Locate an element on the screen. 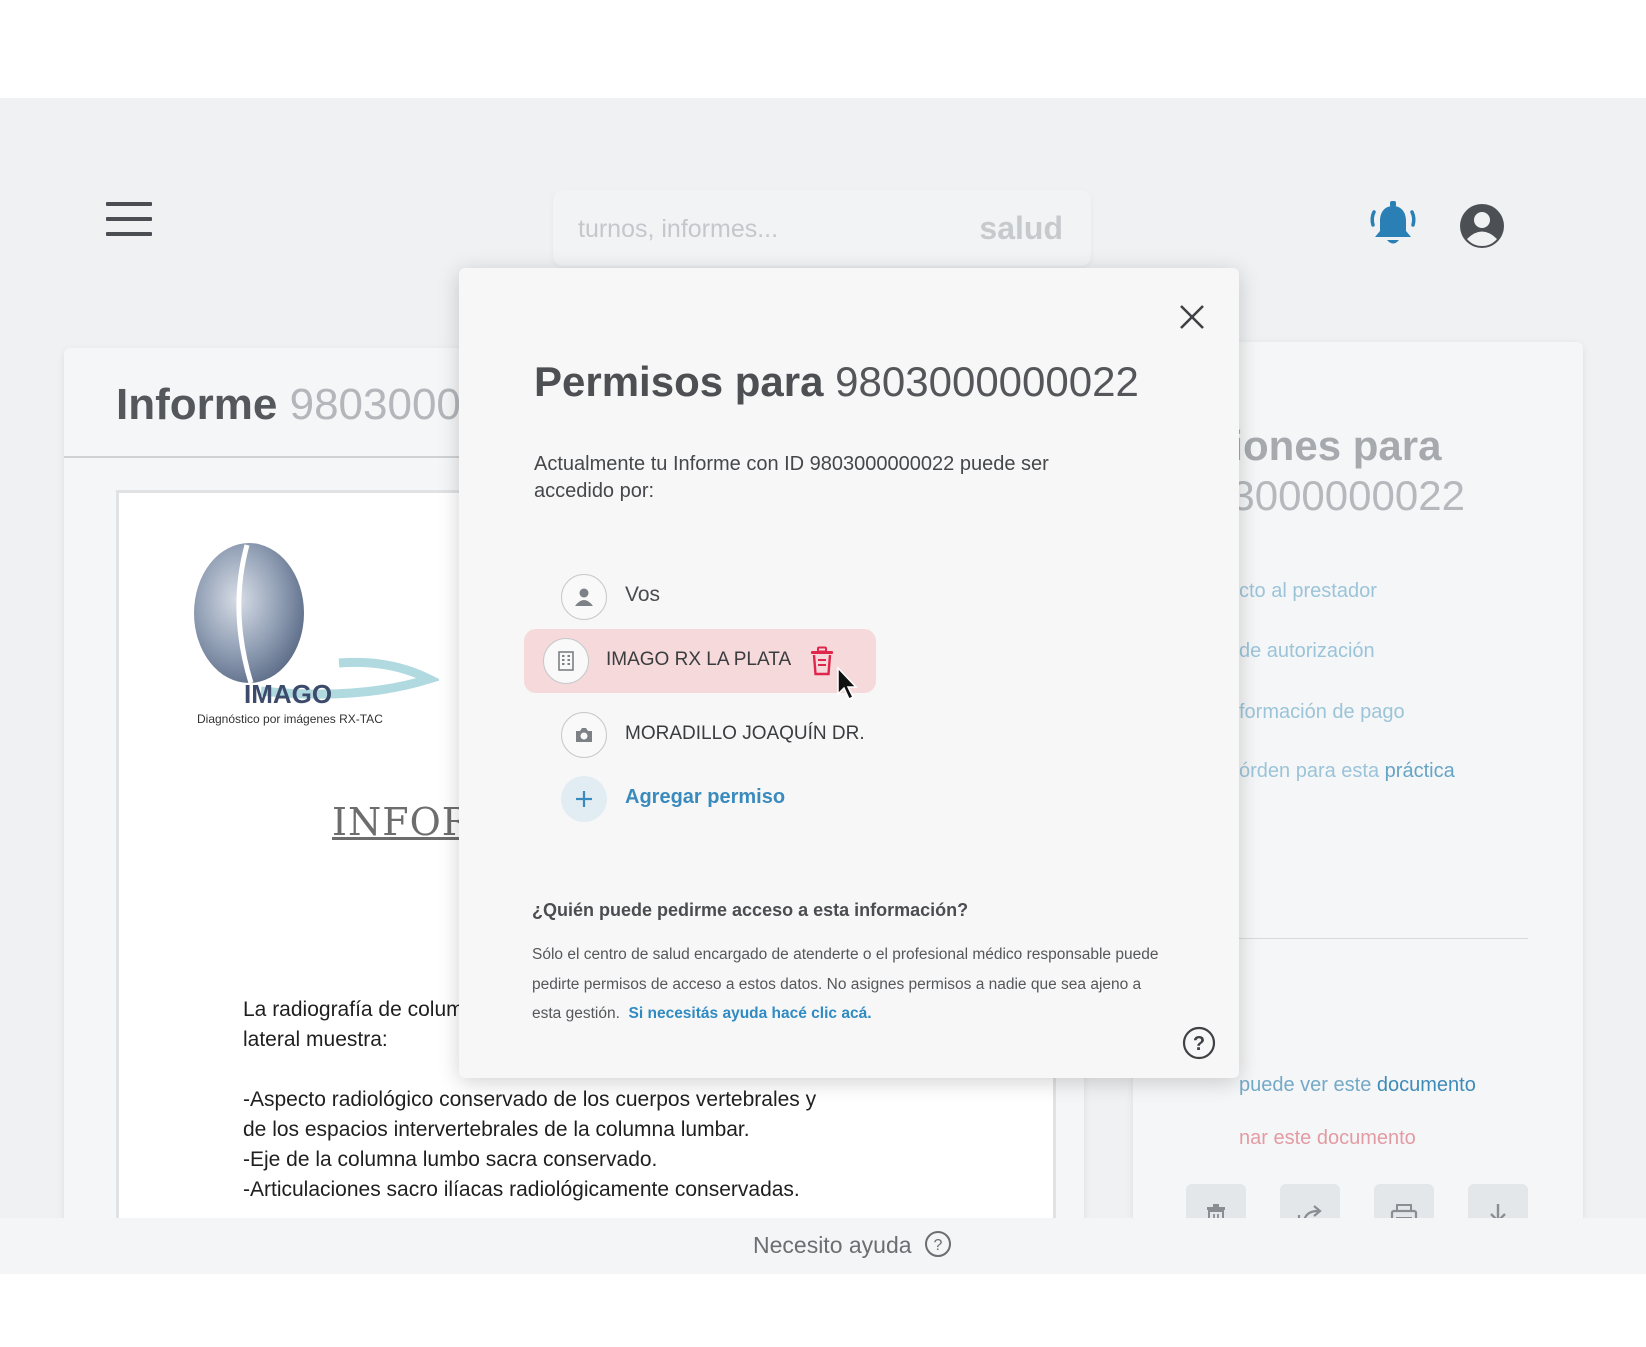 The width and height of the screenshot is (1646, 1347). svg-text: IMAGO is located at coordinates (288, 694).